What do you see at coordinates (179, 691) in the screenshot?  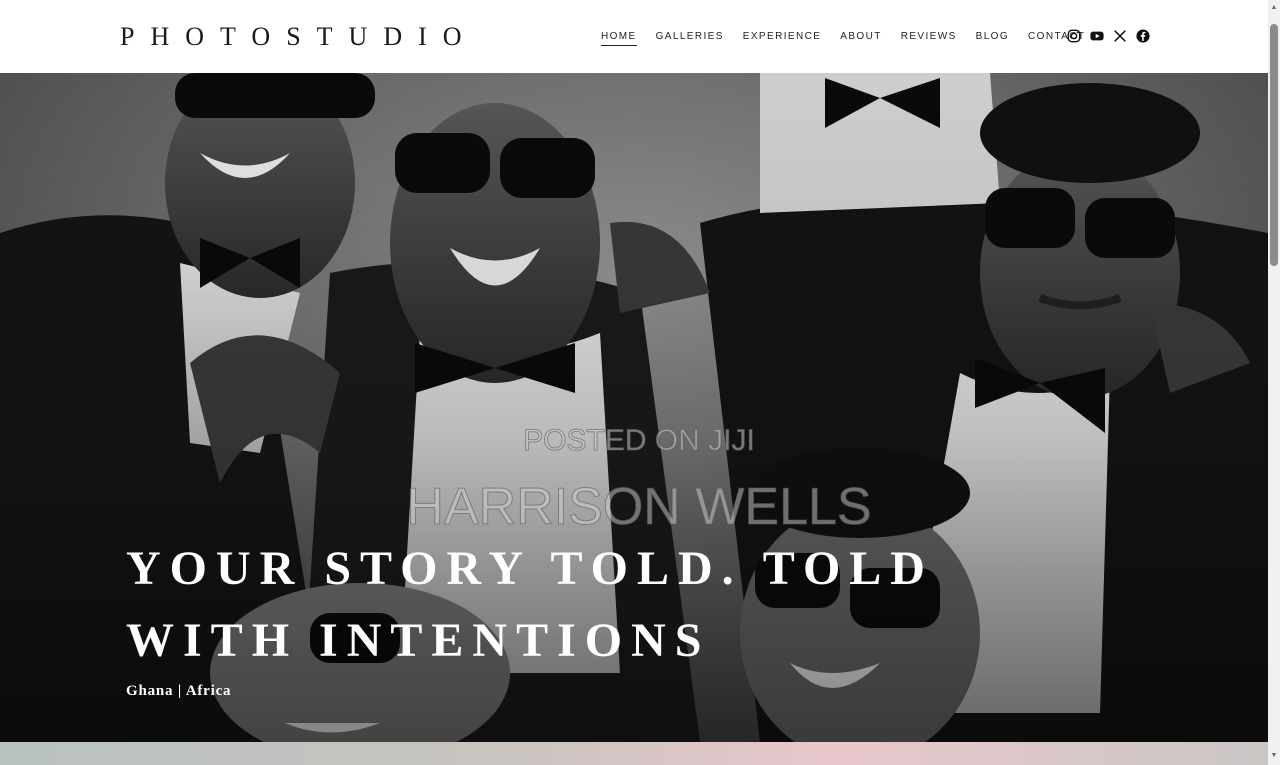 I see `hero-location: Ghana | Africa` at bounding box center [179, 691].